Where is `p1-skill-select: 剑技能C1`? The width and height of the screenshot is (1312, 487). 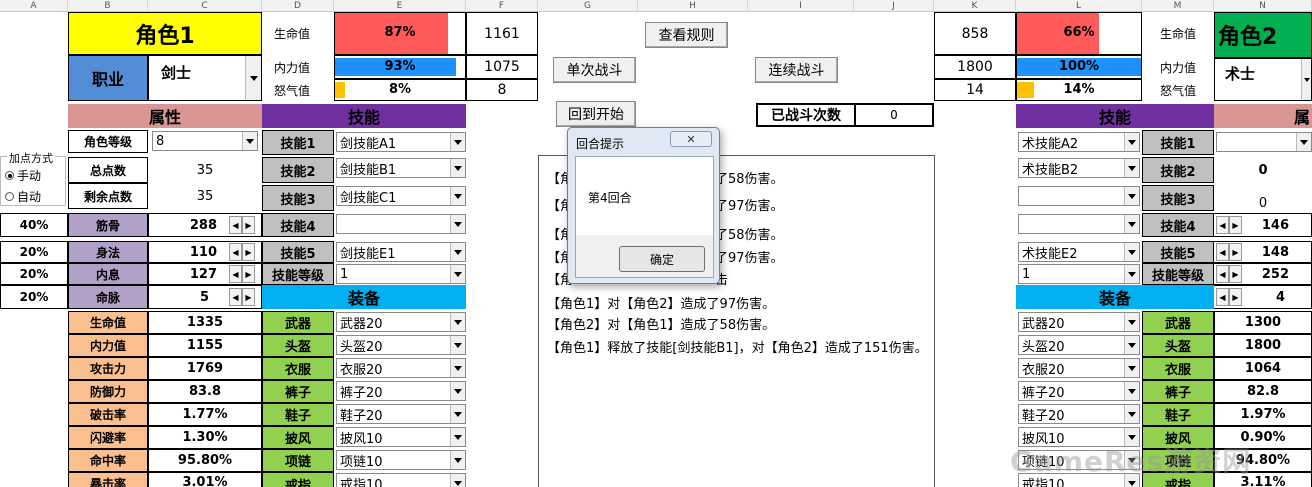
p1-skill-select: 剑技能C1 is located at coordinates (401, 196).